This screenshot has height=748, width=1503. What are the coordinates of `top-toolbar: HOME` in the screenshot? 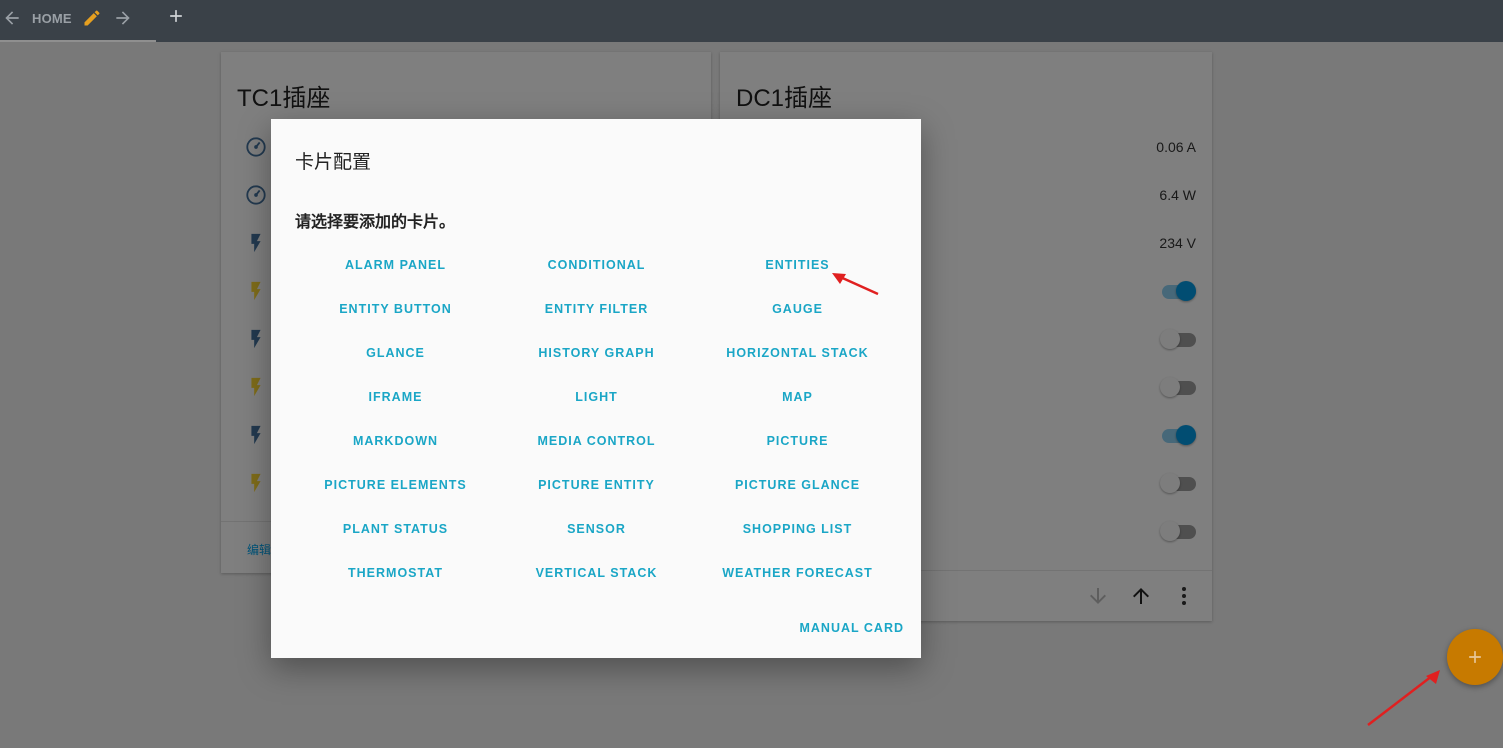 It's located at (751, 21).